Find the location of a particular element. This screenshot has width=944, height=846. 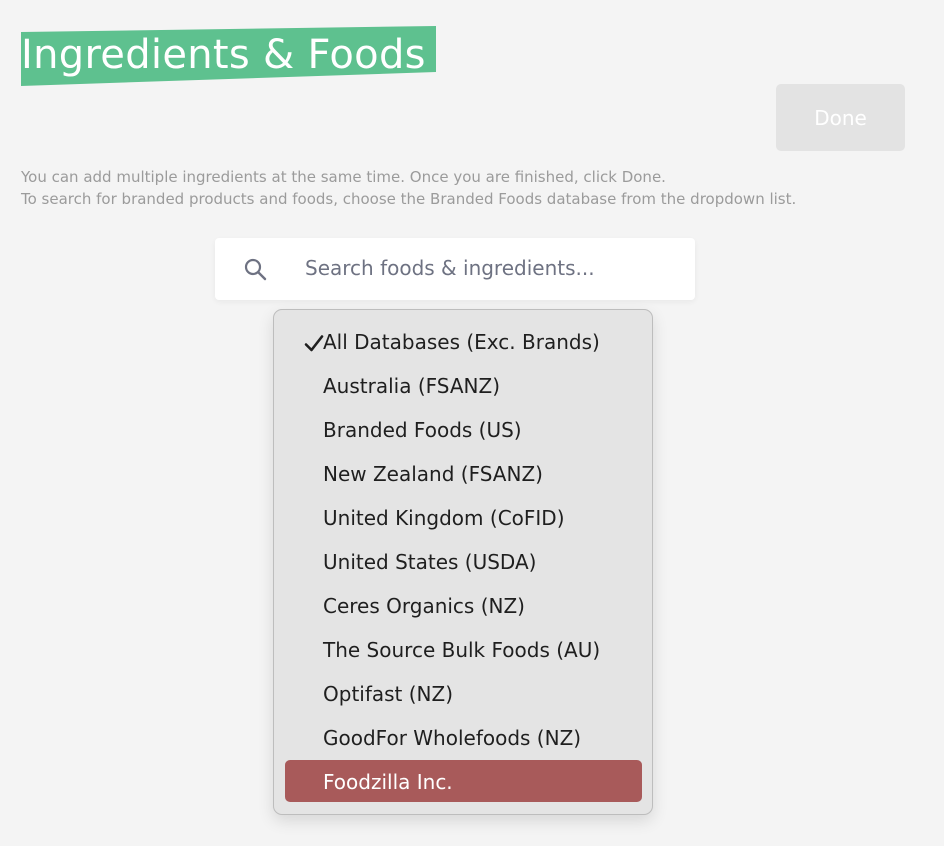

dropdown-option: Branded Foods (US) is located at coordinates (463, 429).